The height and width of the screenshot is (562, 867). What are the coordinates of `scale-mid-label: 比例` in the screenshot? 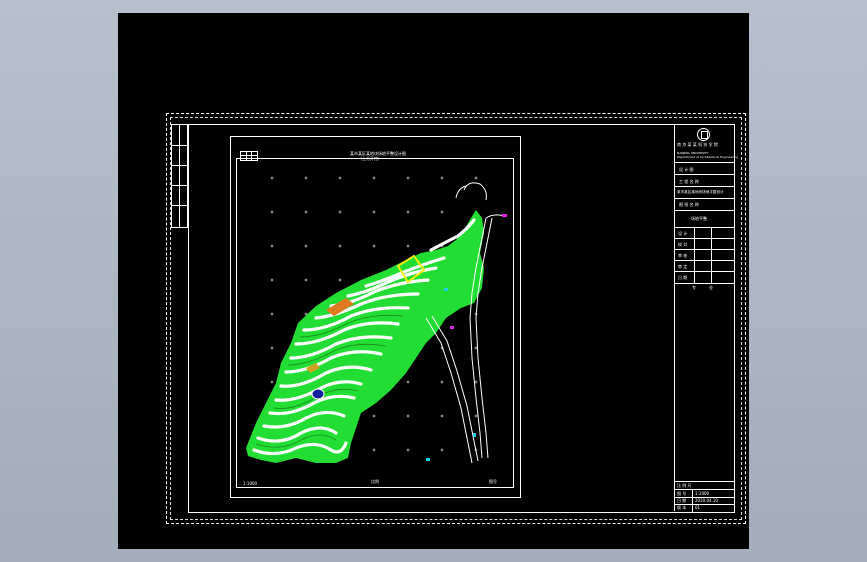 It's located at (375, 481).